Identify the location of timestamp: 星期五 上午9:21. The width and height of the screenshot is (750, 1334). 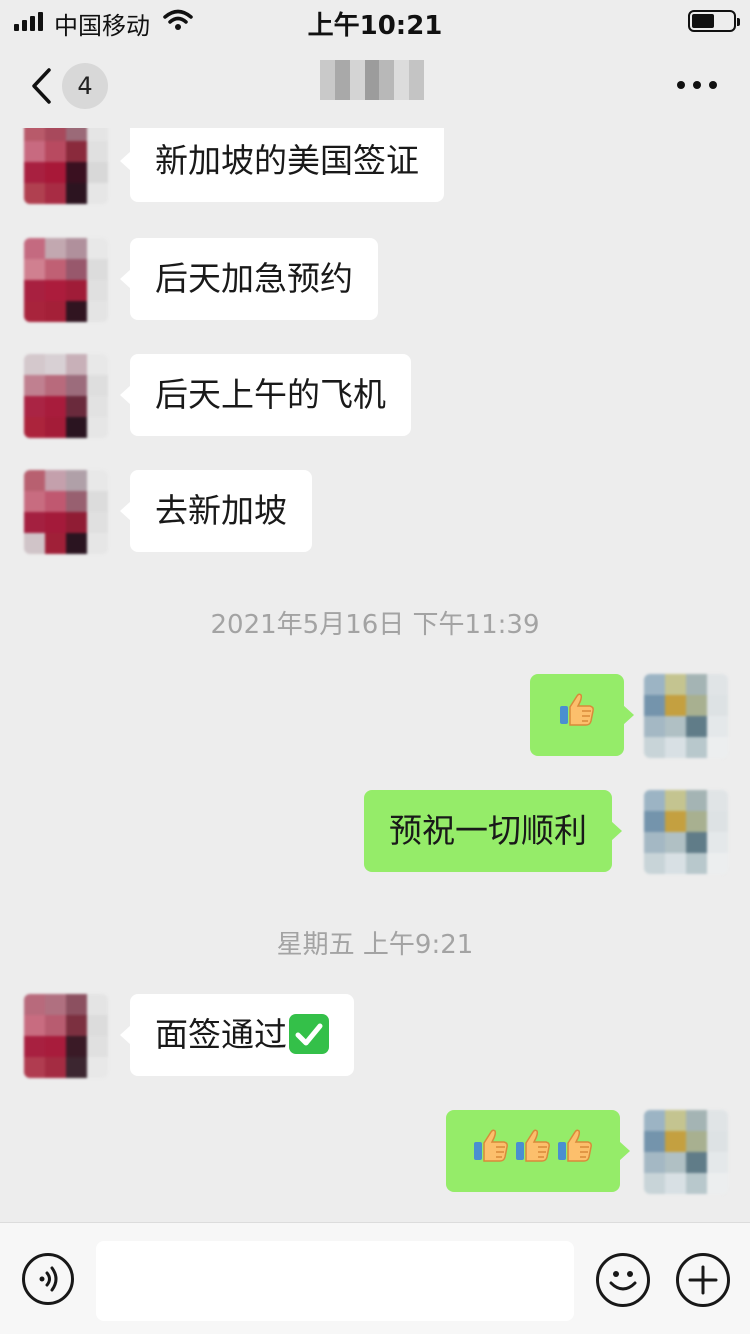
(375, 945).